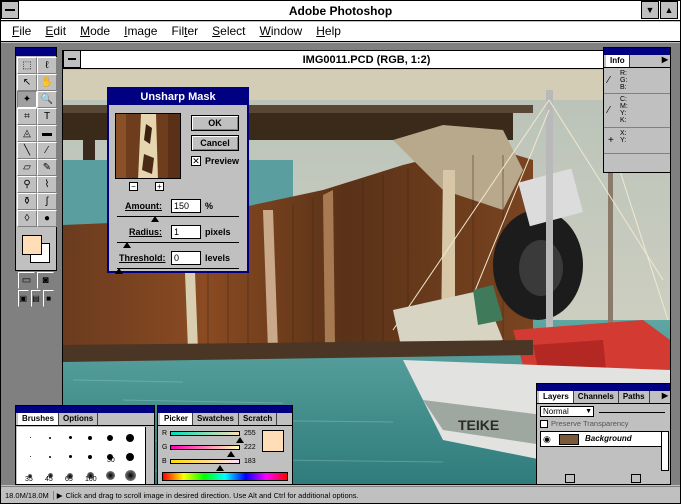  I want to click on radius-slider-track, so click(178, 242).